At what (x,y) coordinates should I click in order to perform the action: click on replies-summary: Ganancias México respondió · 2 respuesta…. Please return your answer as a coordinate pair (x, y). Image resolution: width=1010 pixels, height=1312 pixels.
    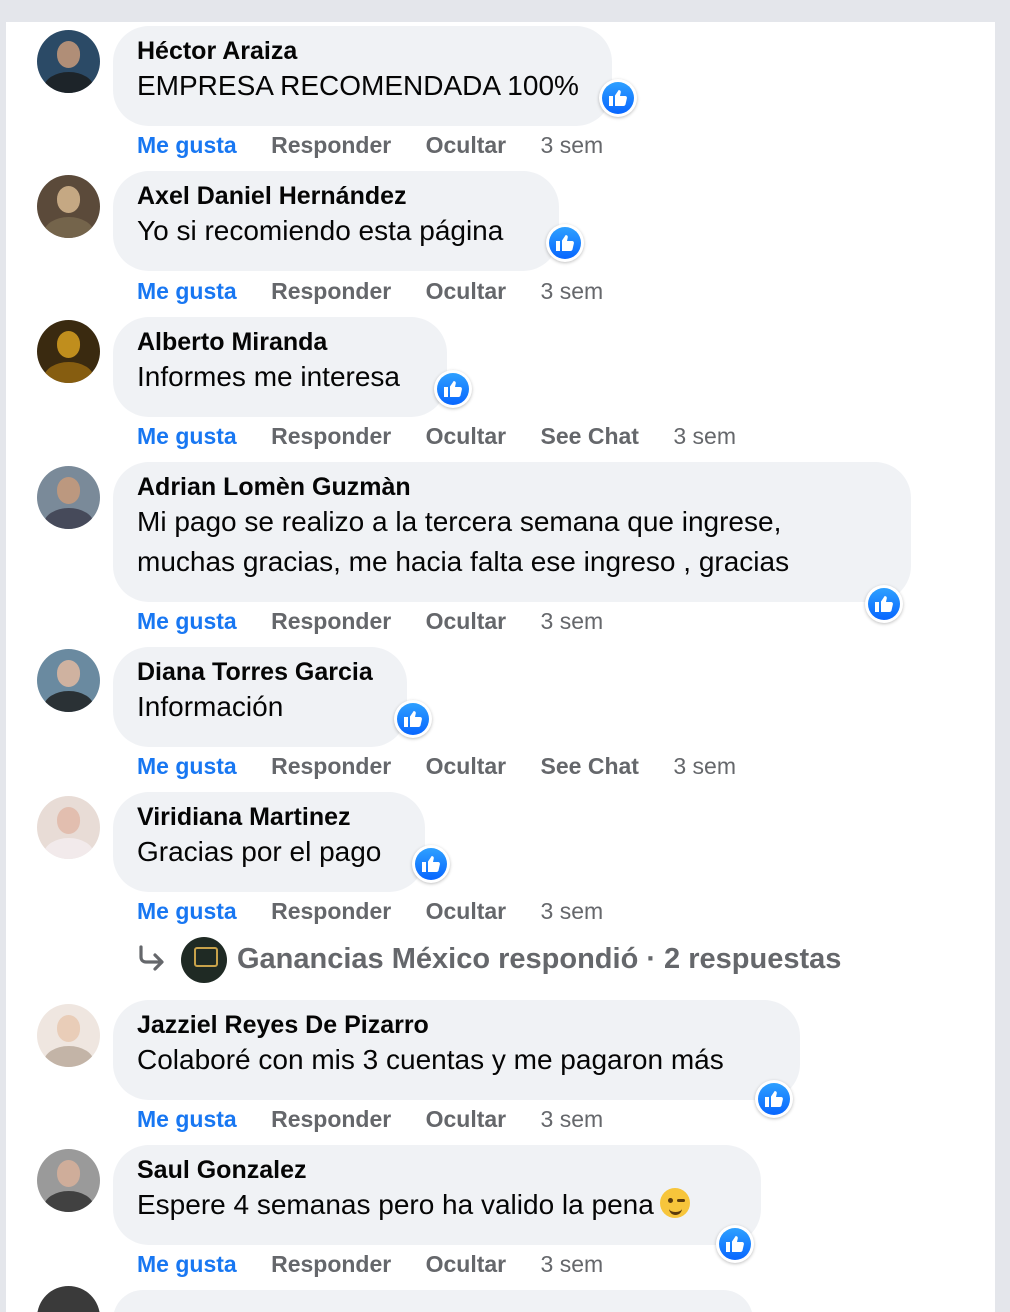
    Looking at the image, I should click on (539, 959).